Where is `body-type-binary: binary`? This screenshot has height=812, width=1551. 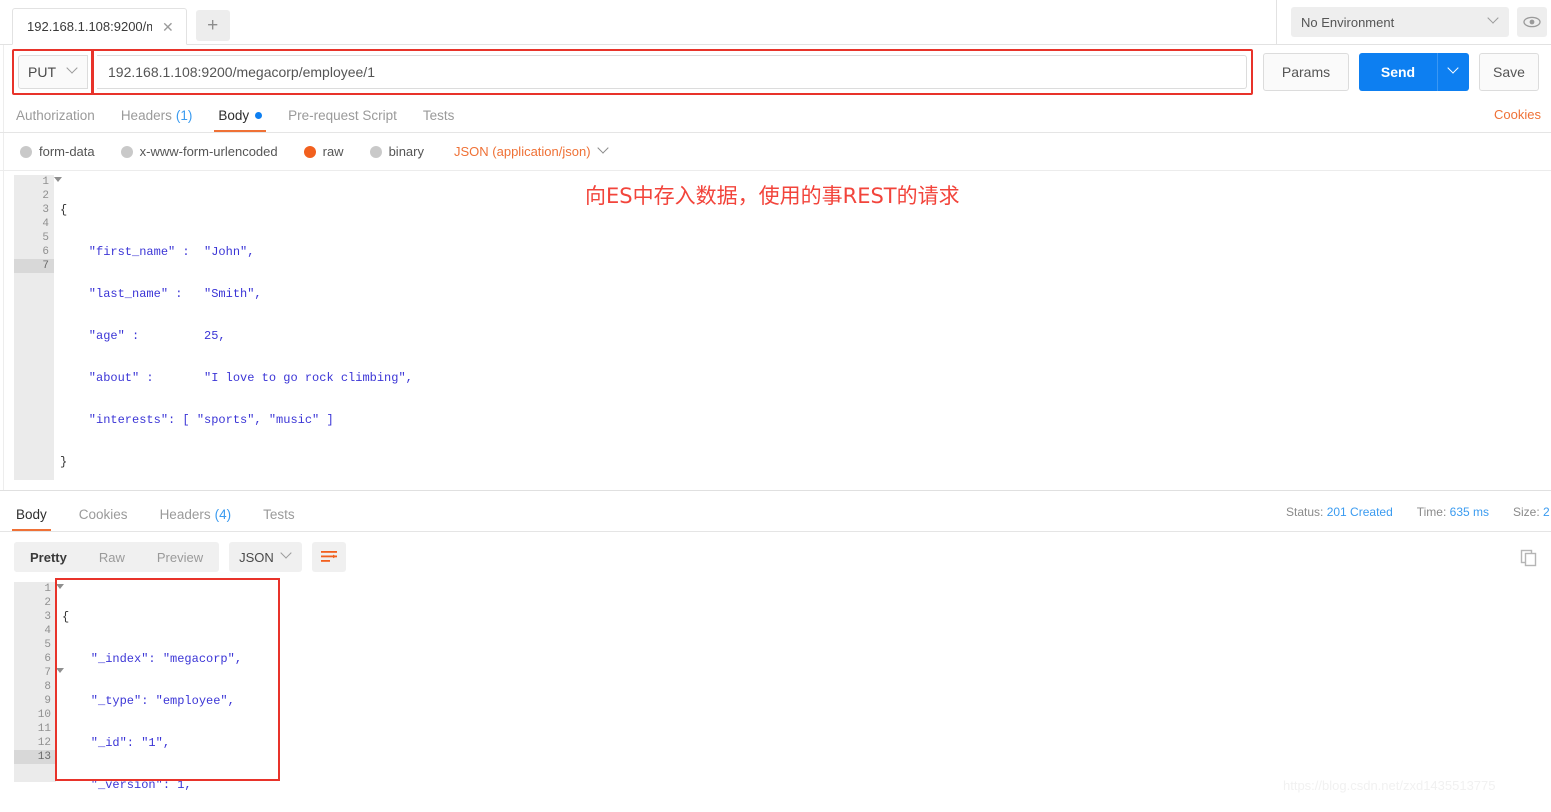
body-type-binary: binary is located at coordinates (396, 151).